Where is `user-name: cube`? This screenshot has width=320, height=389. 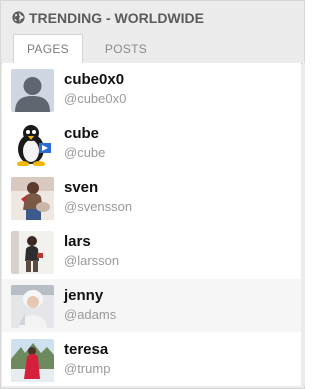
user-name: cube is located at coordinates (81, 133).